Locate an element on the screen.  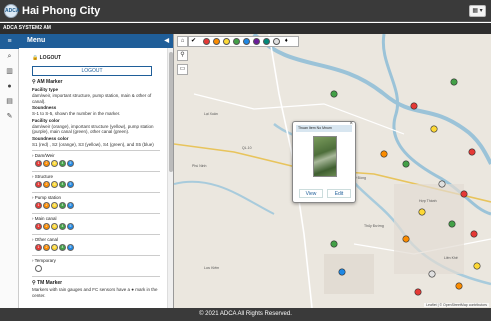
book-icon: ▥ is located at coordinates (9, 71).